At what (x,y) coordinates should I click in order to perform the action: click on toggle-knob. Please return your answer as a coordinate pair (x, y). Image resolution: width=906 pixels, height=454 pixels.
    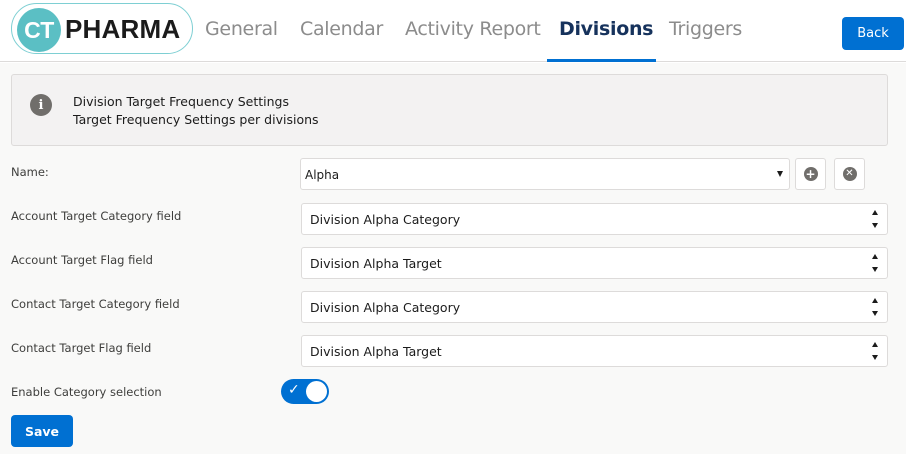
    Looking at the image, I should click on (316, 391).